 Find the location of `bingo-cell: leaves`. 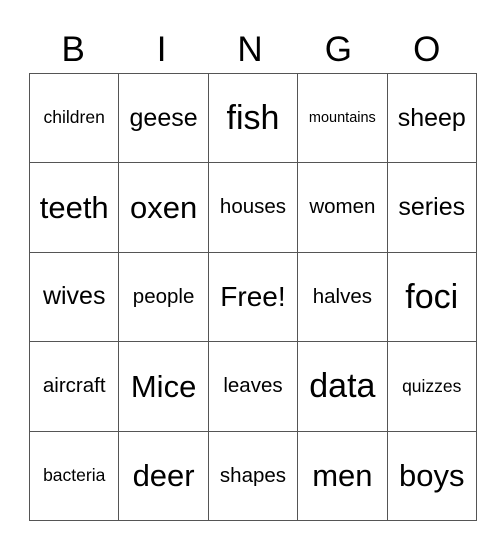

bingo-cell: leaves is located at coordinates (253, 386).